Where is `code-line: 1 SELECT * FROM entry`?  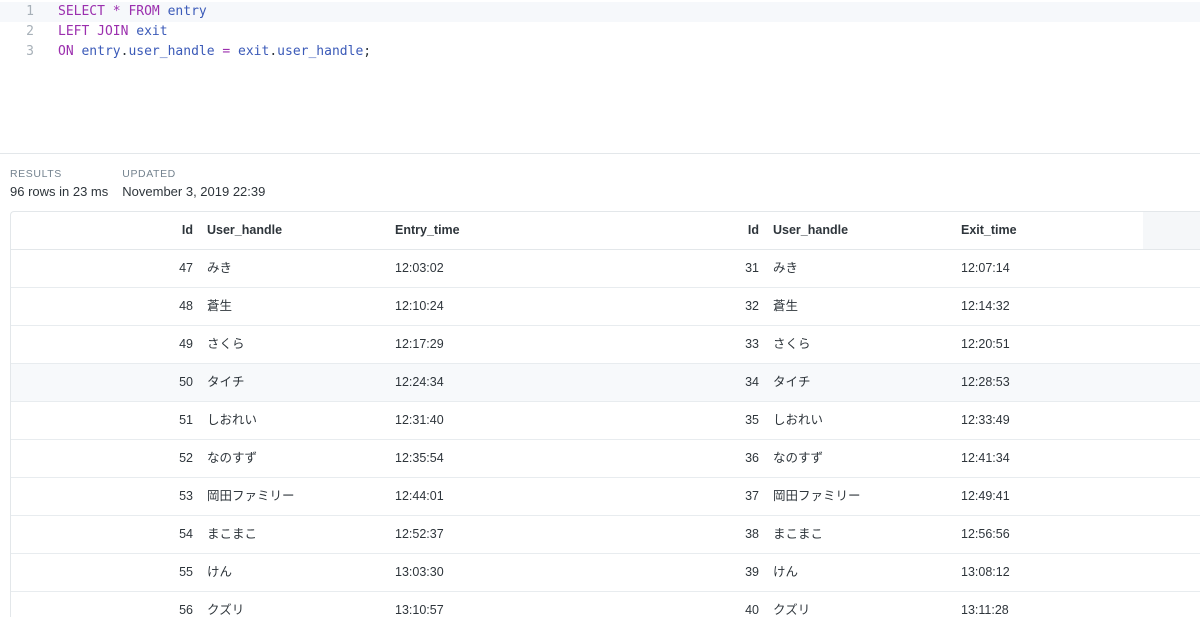
code-line: 1 SELECT * FROM entry is located at coordinates (600, 12).